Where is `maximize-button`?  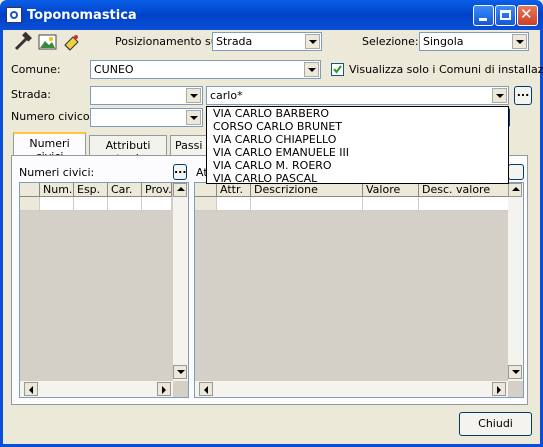 maximize-button is located at coordinates (505, 15).